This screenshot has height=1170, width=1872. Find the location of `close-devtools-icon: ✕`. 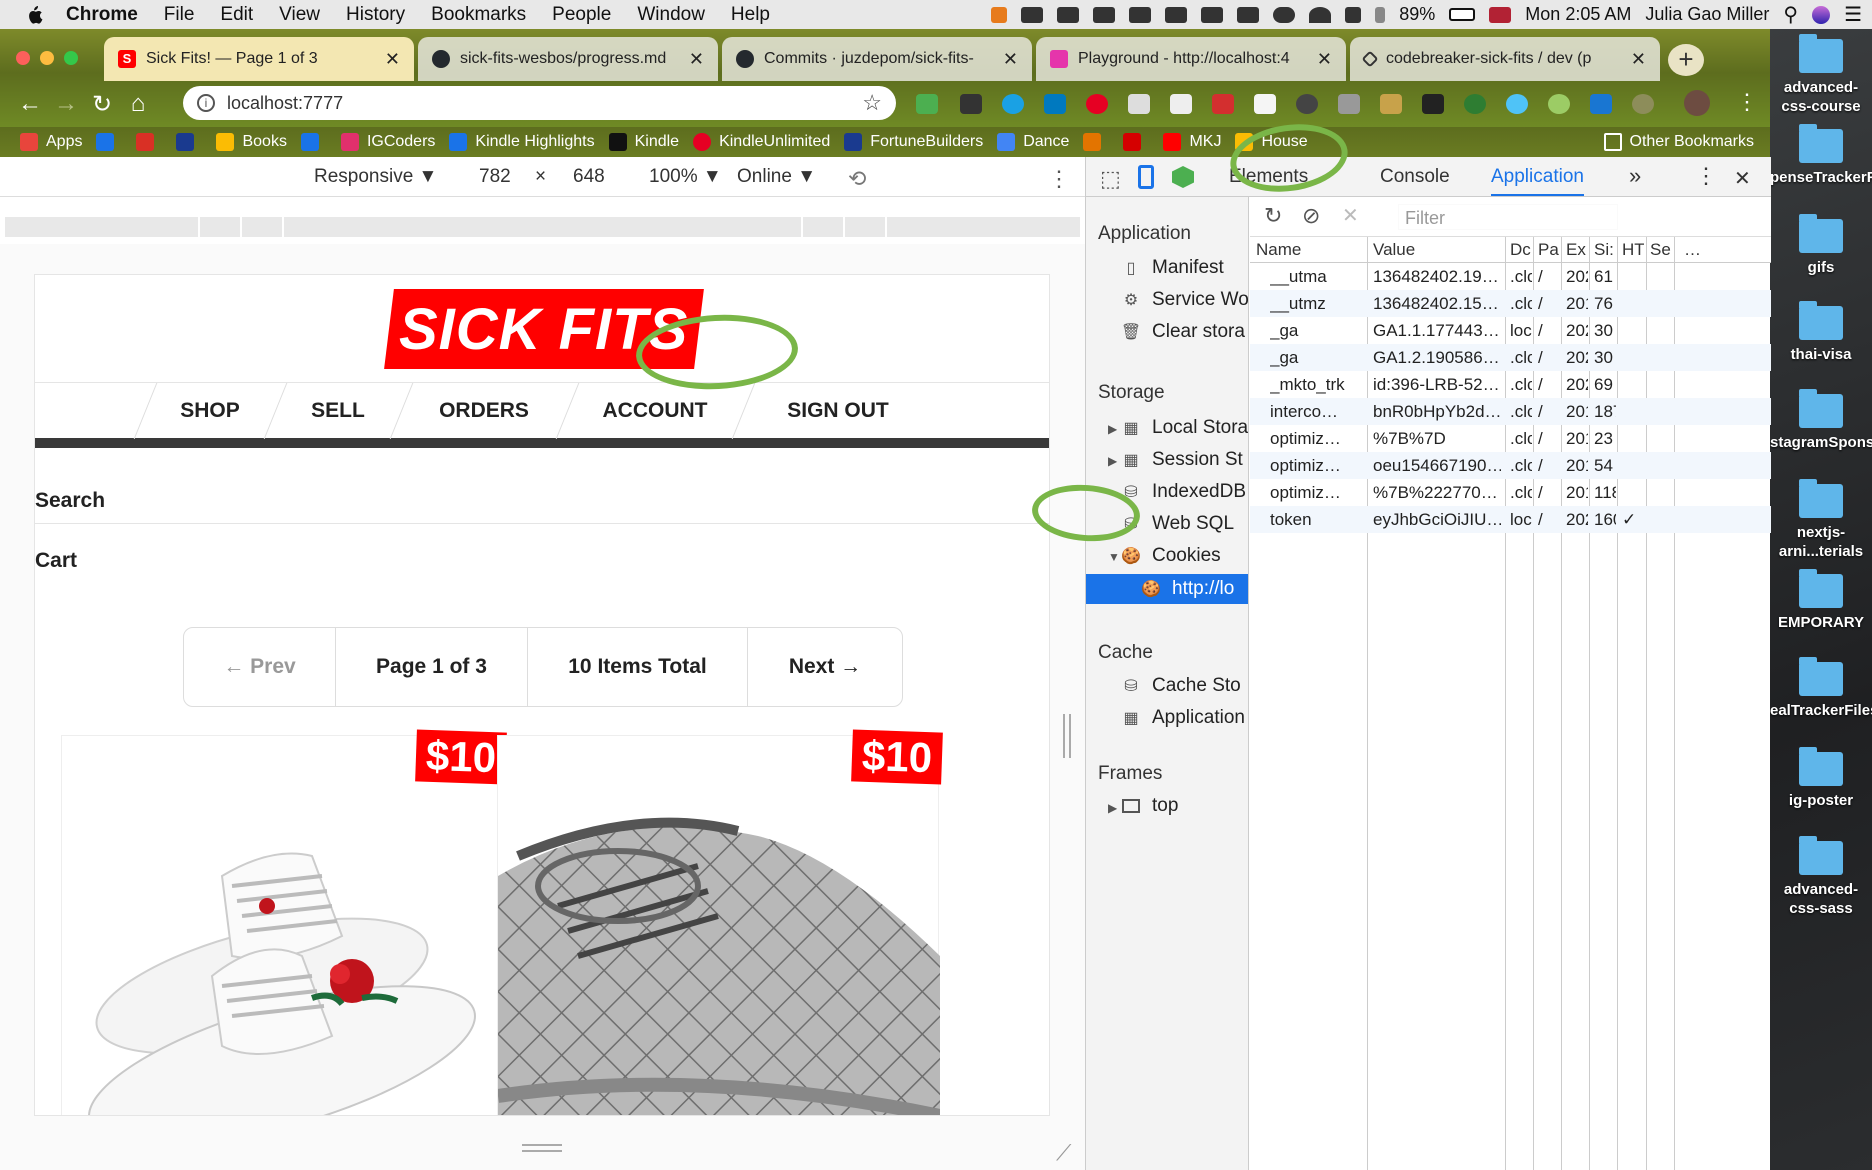

close-devtools-icon: ✕ is located at coordinates (1742, 178).